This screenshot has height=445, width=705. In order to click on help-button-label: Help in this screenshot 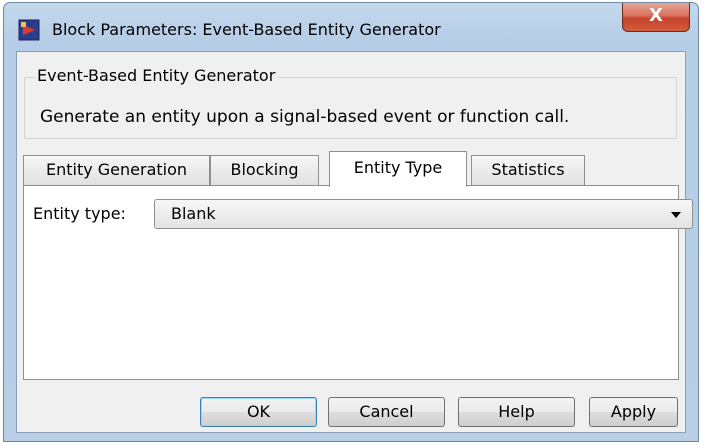, I will do `click(516, 411)`.